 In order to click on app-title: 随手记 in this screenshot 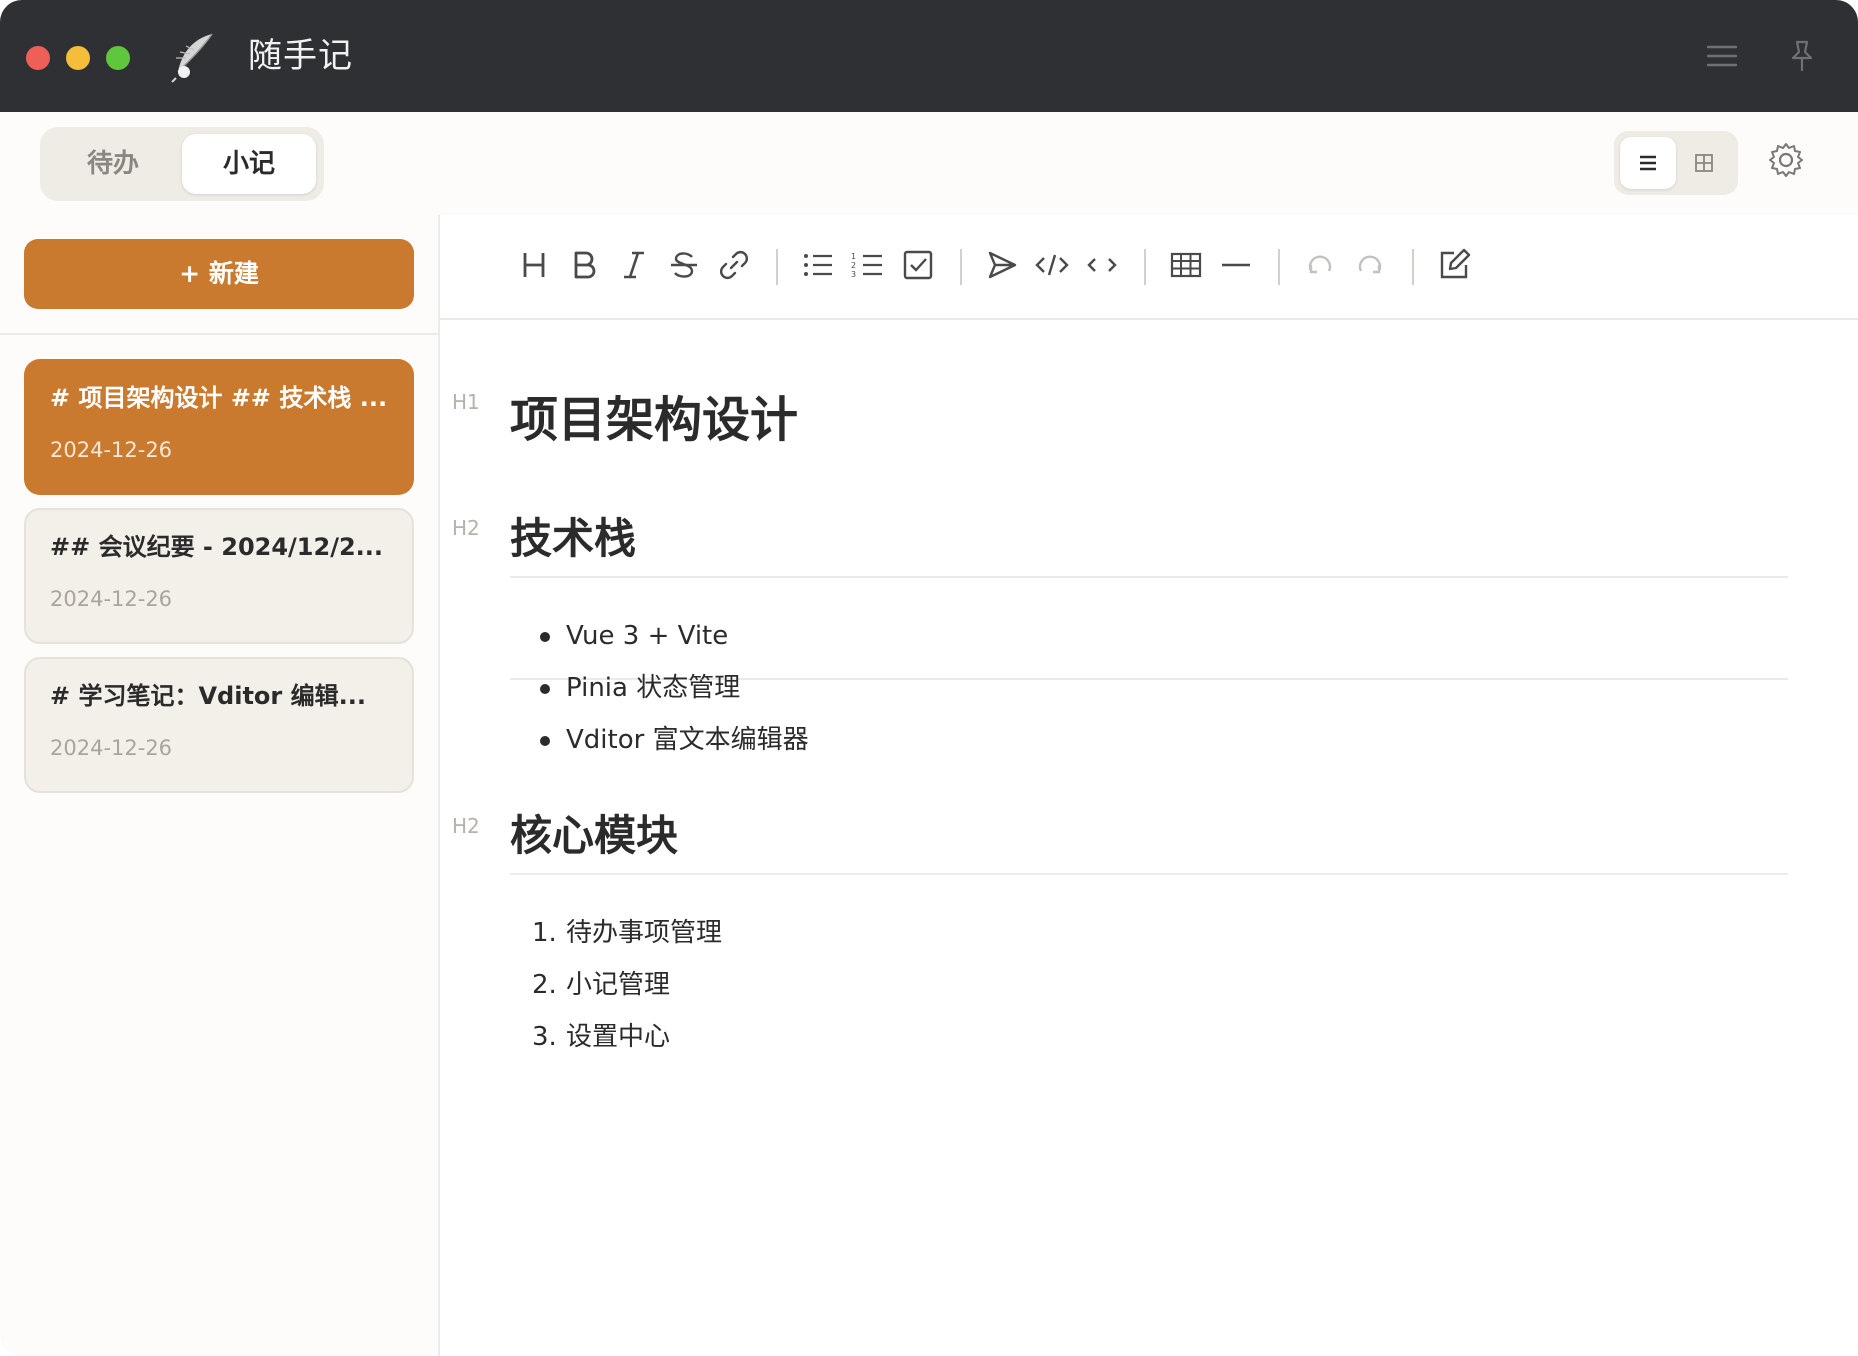, I will do `click(300, 56)`.